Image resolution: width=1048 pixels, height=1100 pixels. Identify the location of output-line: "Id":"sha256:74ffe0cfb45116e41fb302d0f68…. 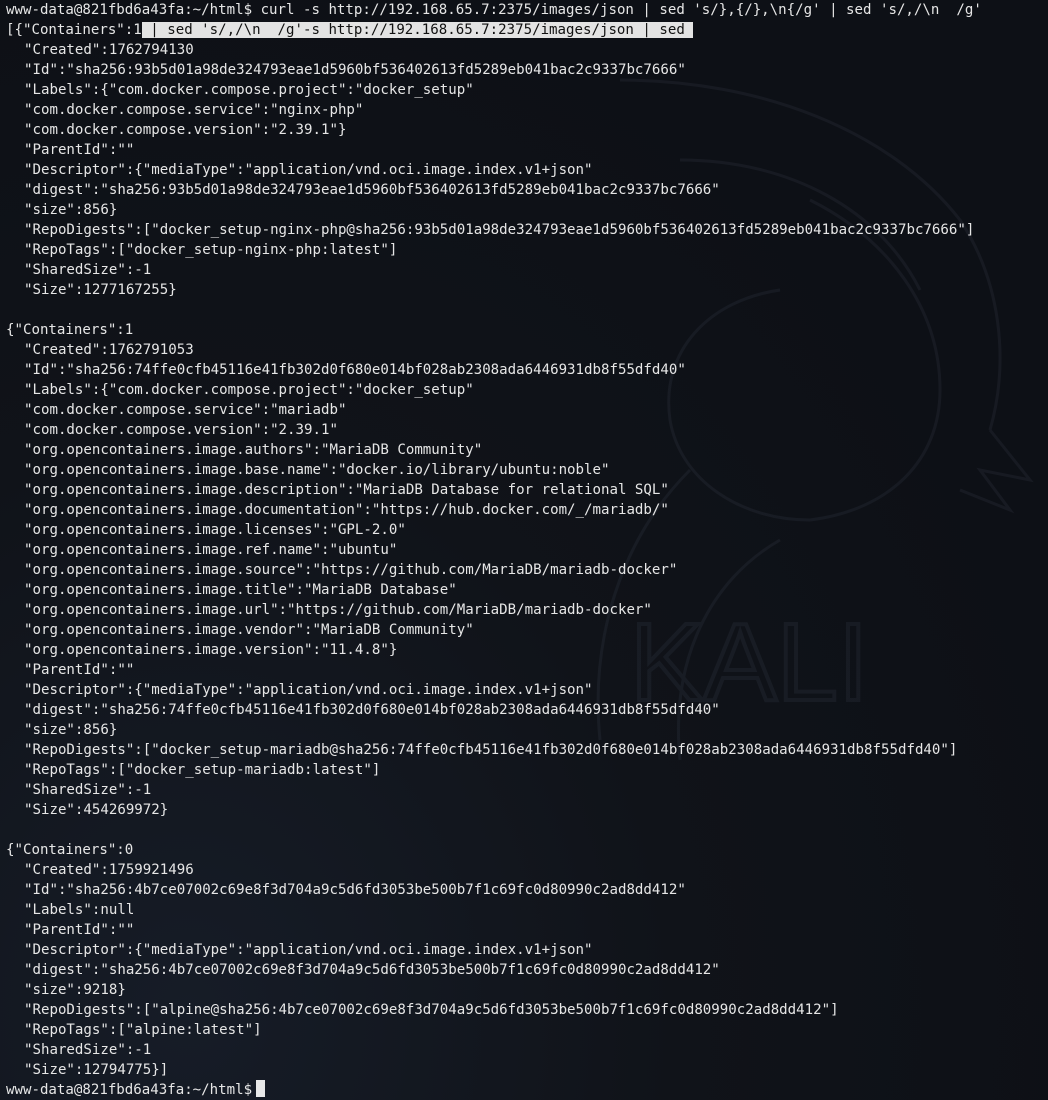
(355, 370).